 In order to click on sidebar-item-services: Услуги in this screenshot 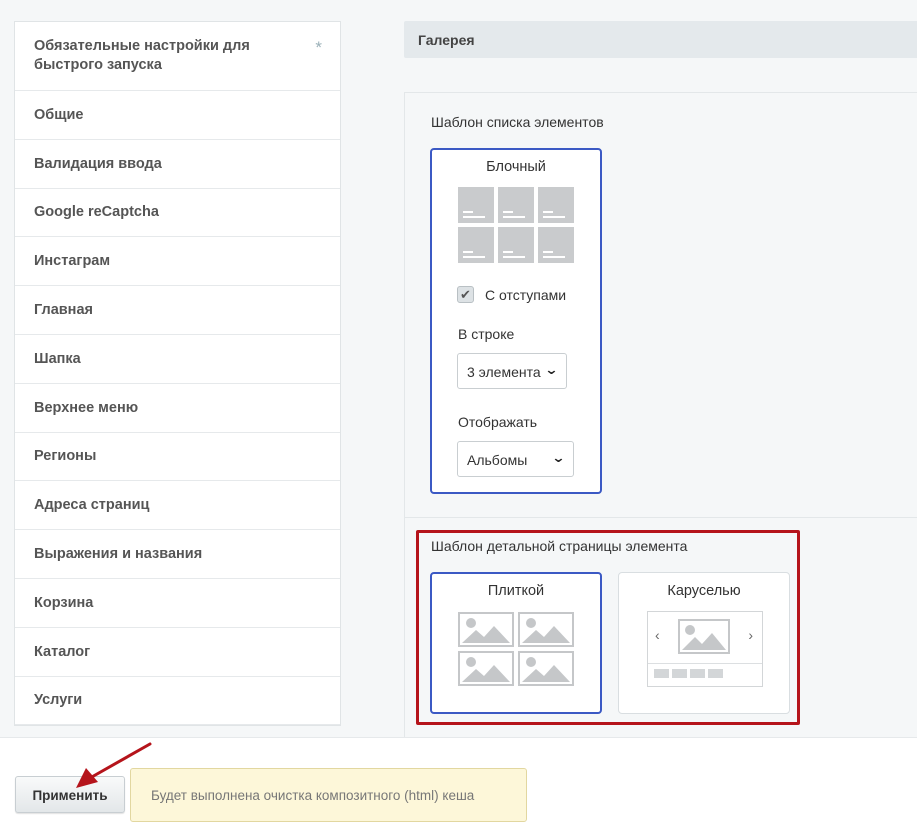, I will do `click(177, 701)`.